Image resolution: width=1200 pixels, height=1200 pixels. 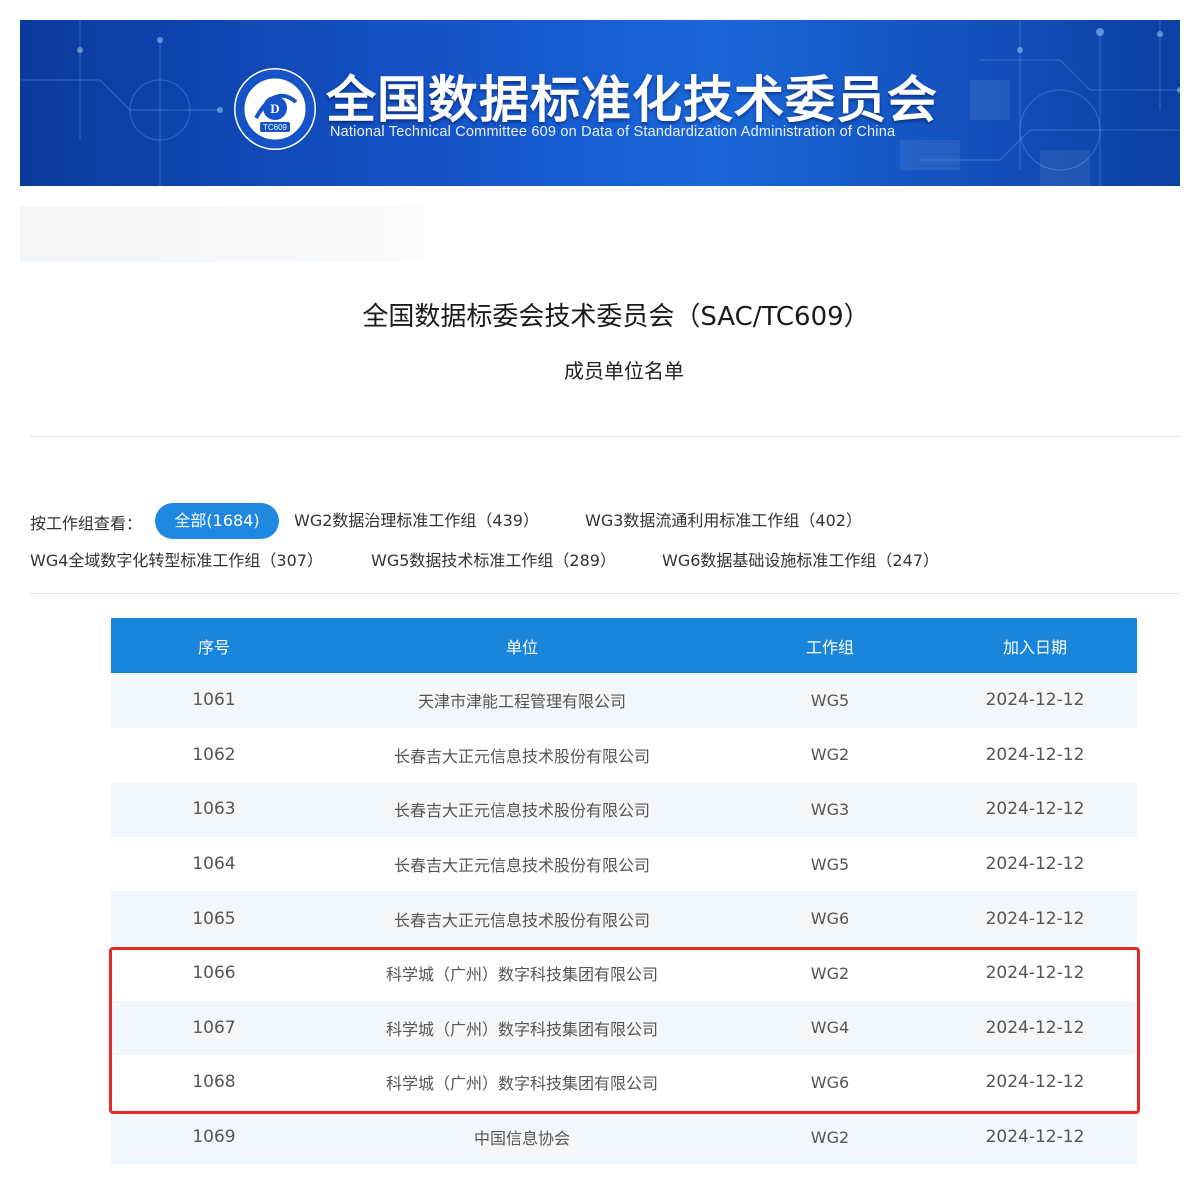 I want to click on cell-no: 1064, so click(x=214, y=864).